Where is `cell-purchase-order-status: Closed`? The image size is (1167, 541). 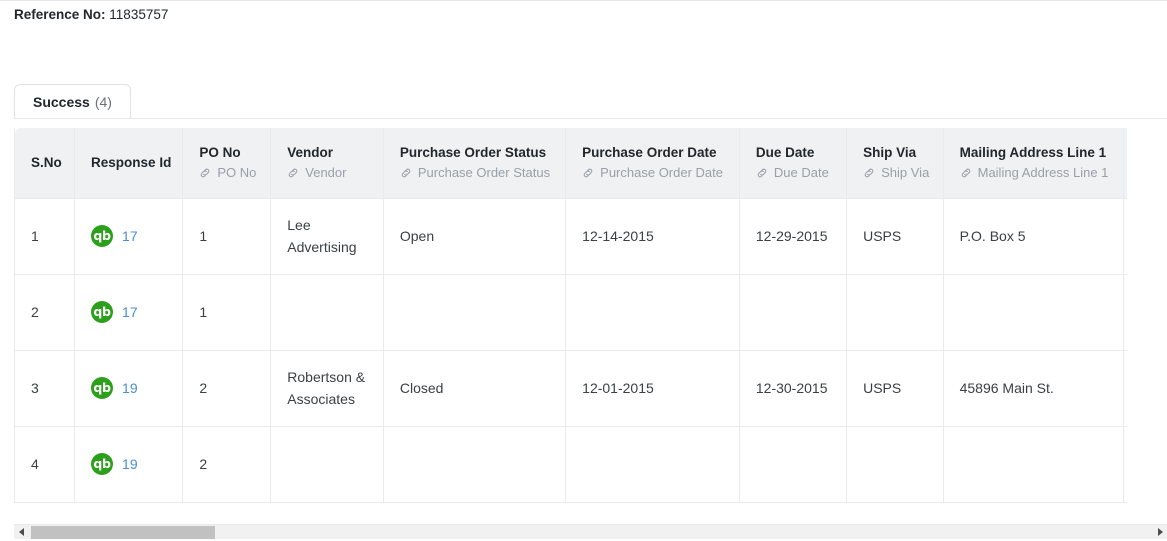
cell-purchase-order-status: Closed is located at coordinates (475, 388).